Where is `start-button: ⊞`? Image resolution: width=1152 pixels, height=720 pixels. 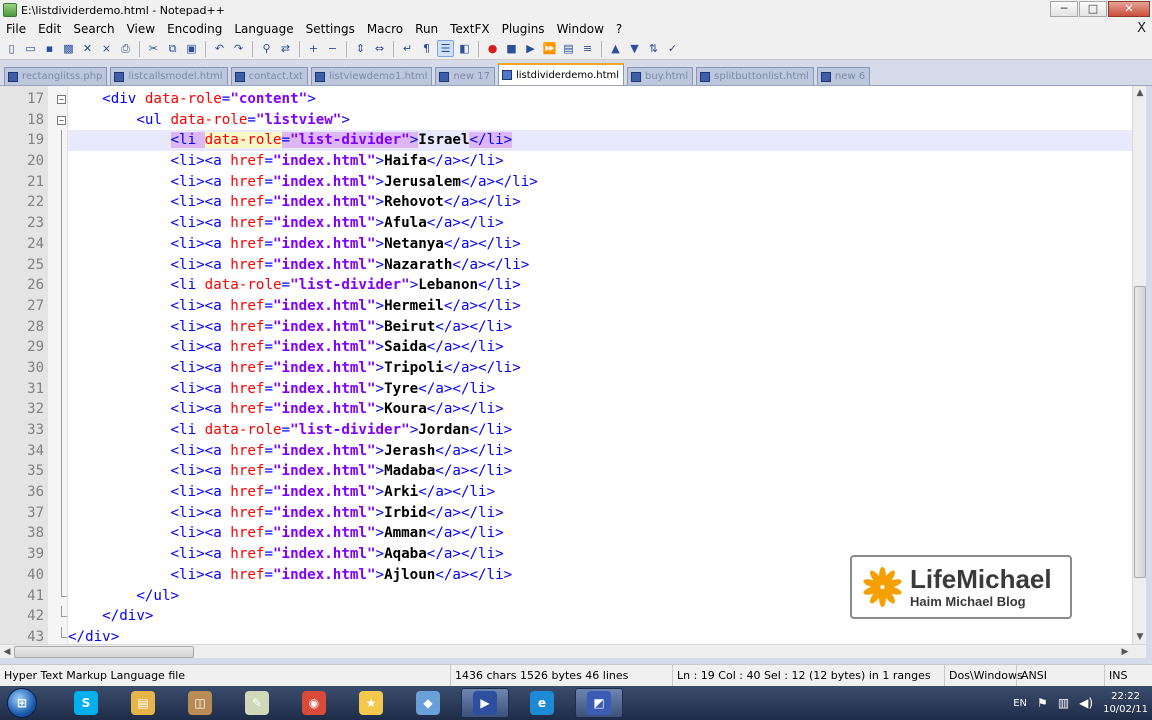
start-button: ⊞ is located at coordinates (22, 703).